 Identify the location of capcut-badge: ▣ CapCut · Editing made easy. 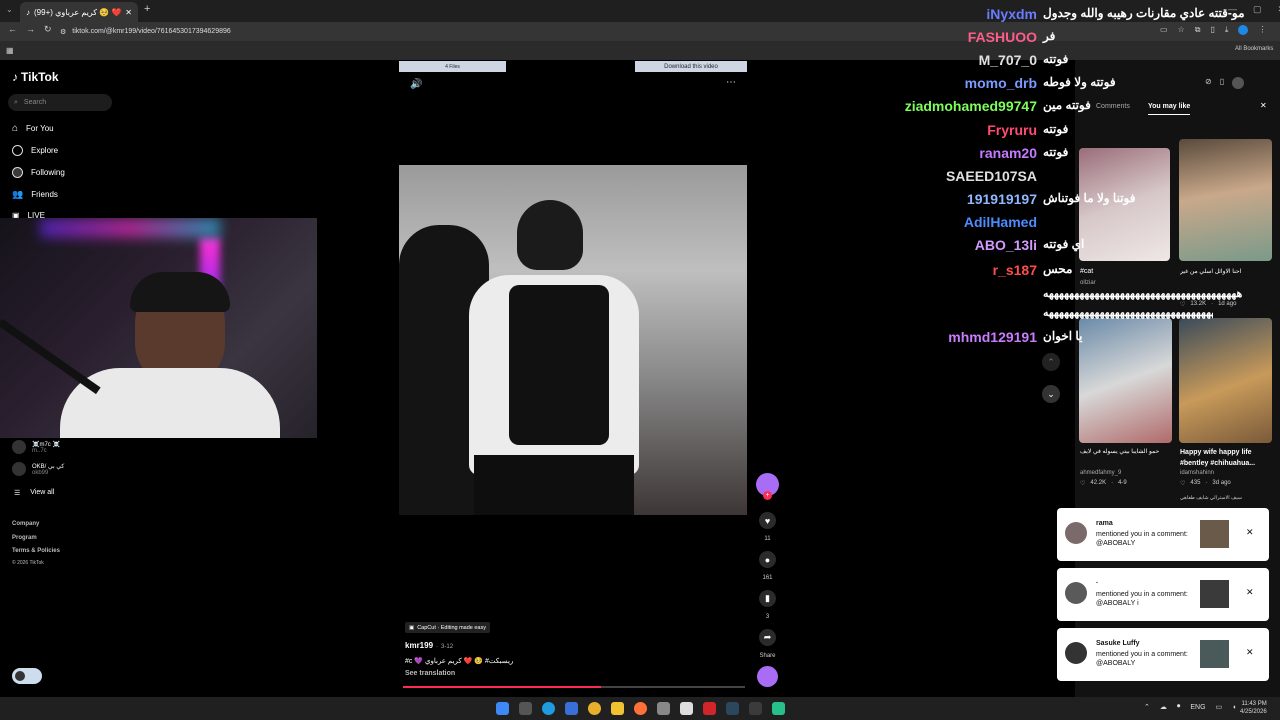
(447, 627).